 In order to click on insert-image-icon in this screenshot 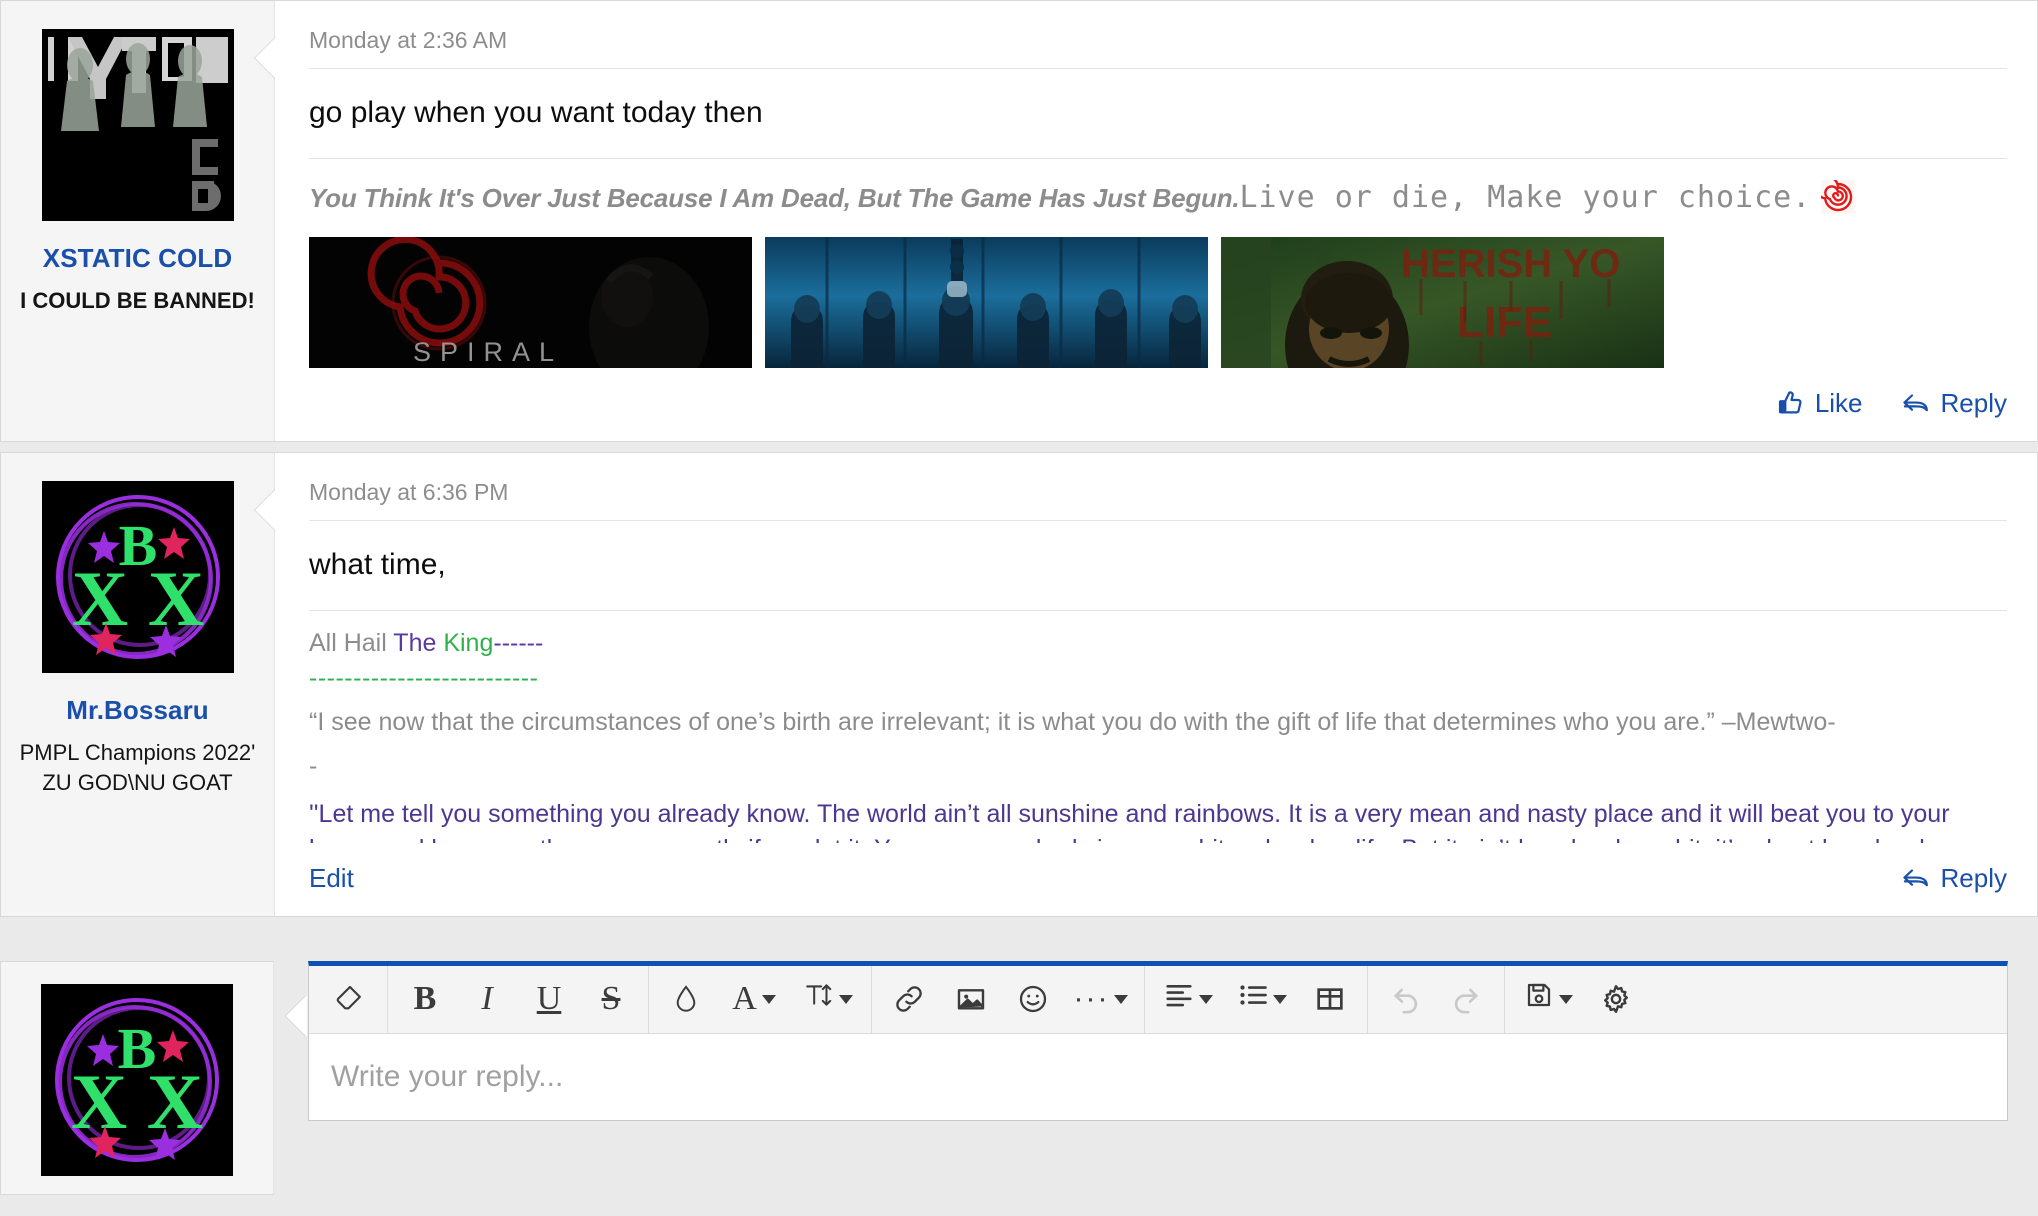, I will do `click(971, 999)`.